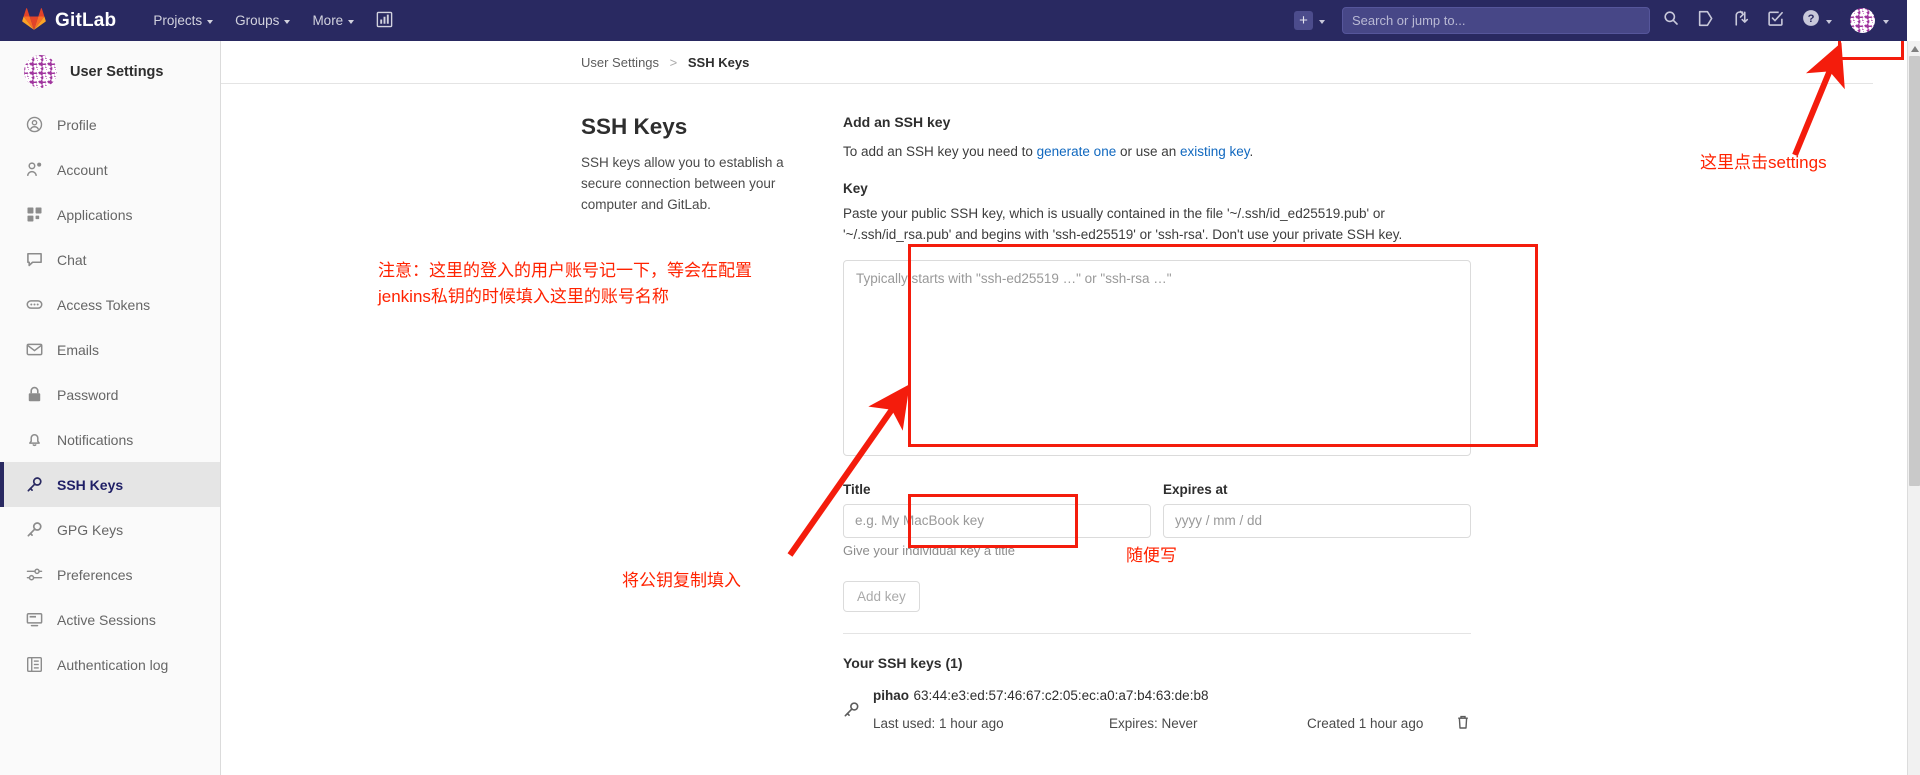  I want to click on your-ssh-keys-heading: Your SSH keys (1), so click(903, 662).